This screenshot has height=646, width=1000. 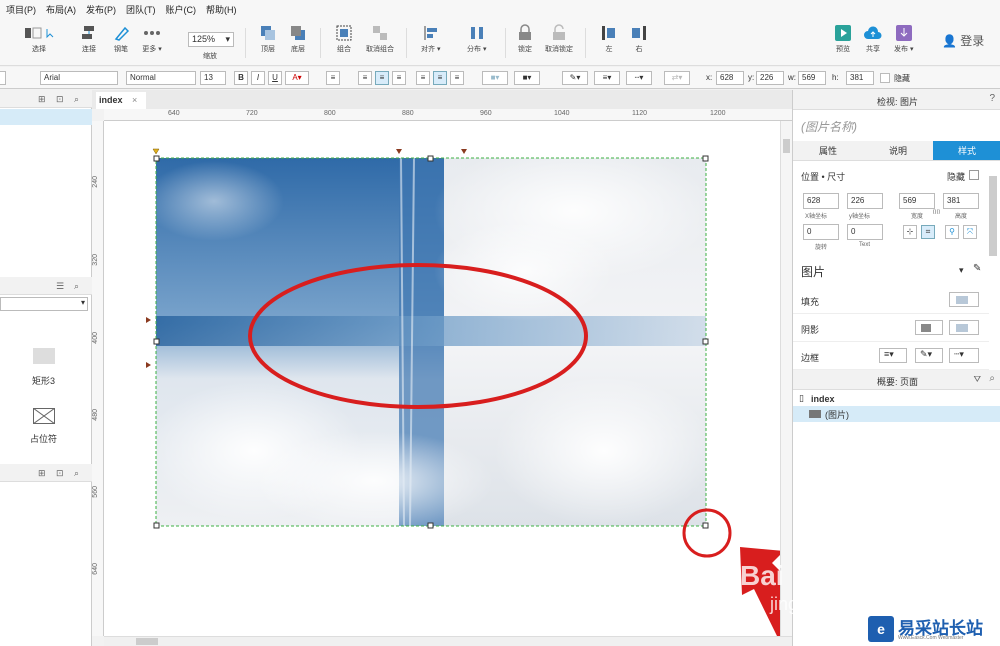 I want to click on bold-button: B, so click(x=241, y=78).